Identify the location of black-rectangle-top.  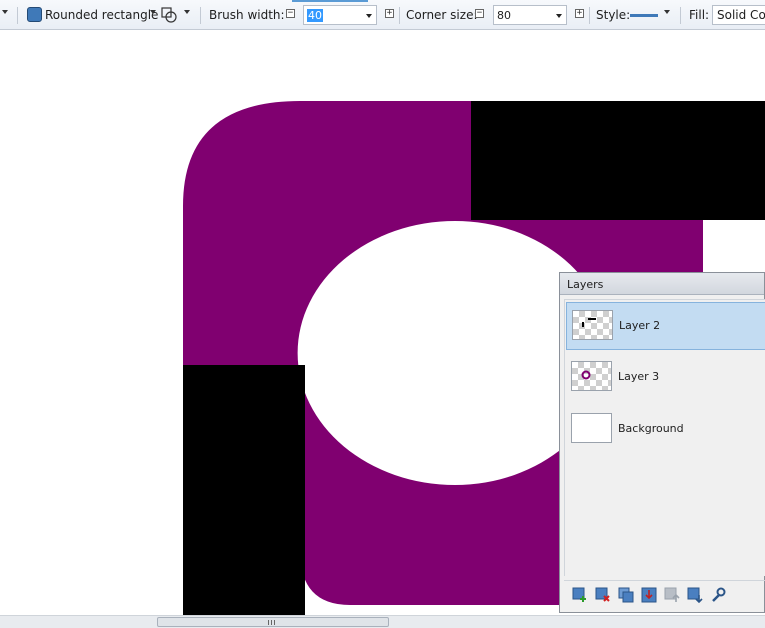
(618, 160).